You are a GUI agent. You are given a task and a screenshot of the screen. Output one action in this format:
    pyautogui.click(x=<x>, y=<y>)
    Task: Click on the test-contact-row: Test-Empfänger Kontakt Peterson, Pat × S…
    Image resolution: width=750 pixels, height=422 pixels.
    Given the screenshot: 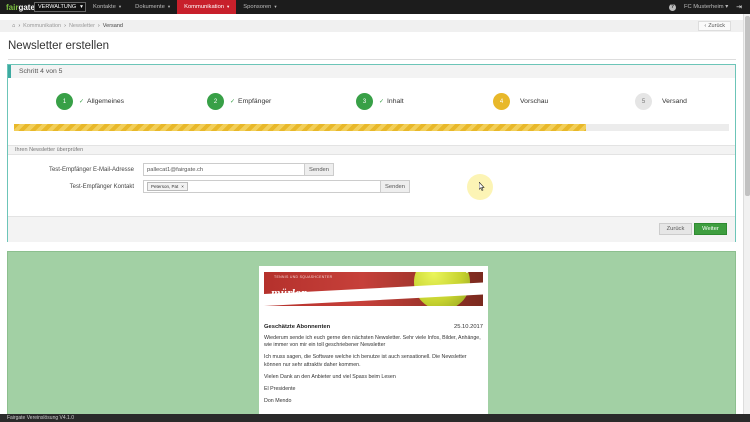 What is the action you would take?
    pyautogui.click(x=209, y=186)
    